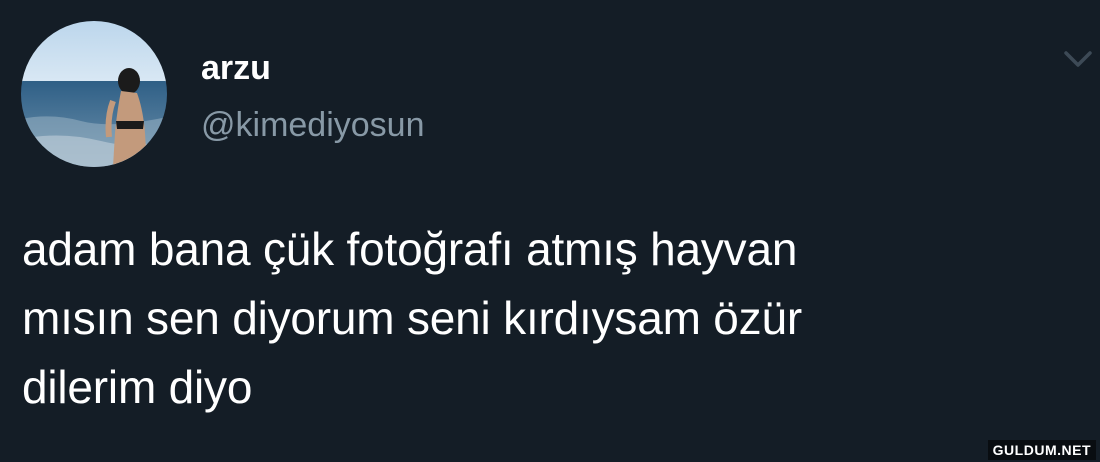  What do you see at coordinates (1041, 450) in the screenshot?
I see `watermark: GULDUM.NET` at bounding box center [1041, 450].